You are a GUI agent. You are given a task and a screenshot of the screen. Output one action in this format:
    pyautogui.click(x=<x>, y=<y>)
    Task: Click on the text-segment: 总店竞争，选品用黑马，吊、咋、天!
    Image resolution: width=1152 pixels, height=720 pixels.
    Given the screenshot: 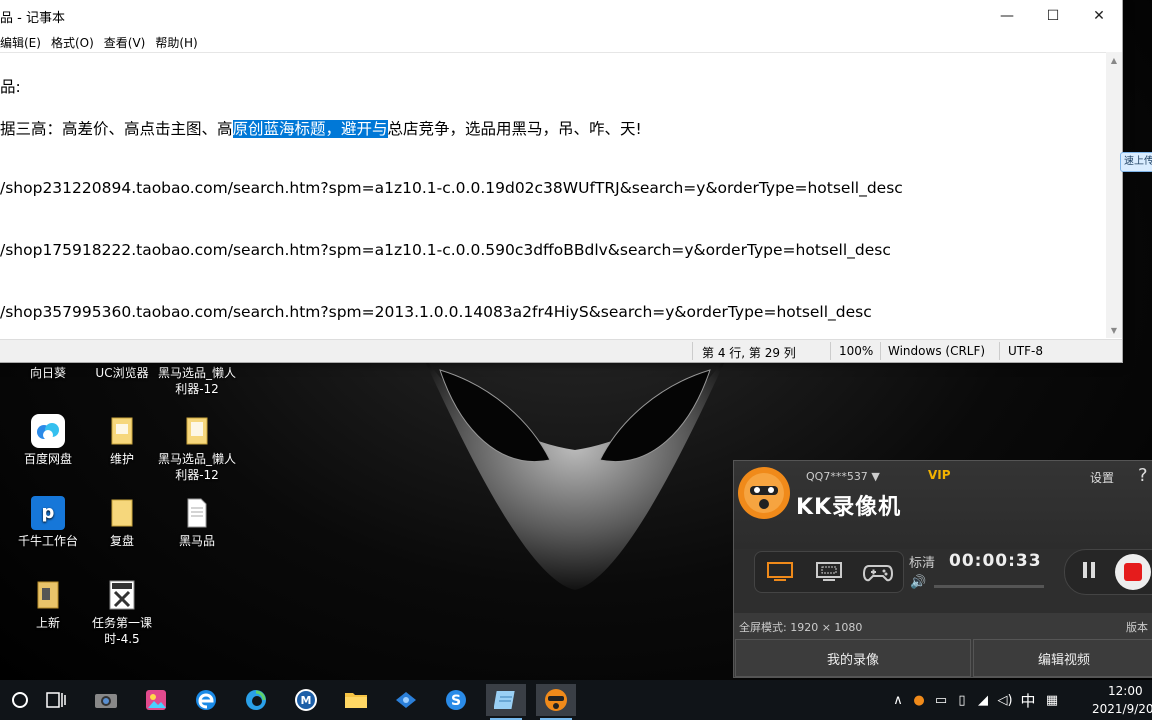 What is the action you would take?
    pyautogui.click(x=514, y=129)
    